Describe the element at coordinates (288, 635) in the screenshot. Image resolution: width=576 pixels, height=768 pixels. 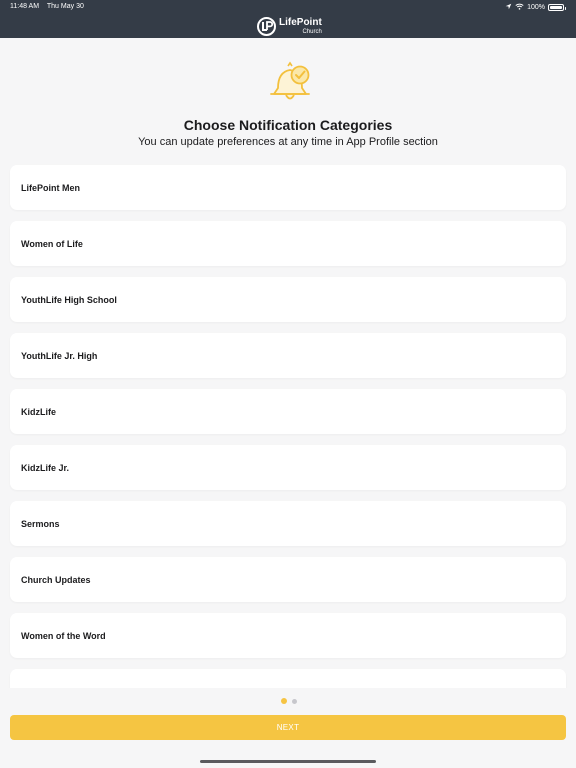
I see `category-item: Women of the Word` at that location.